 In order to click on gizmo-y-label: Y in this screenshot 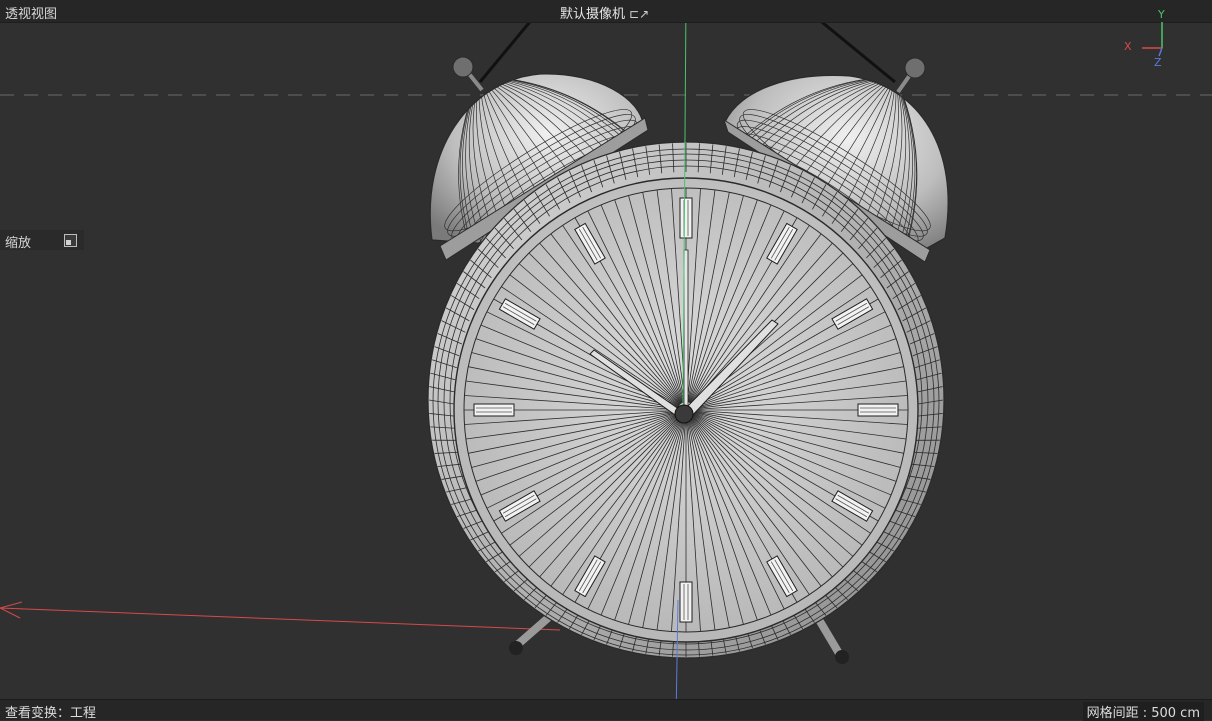, I will do `click(1161, 14)`.